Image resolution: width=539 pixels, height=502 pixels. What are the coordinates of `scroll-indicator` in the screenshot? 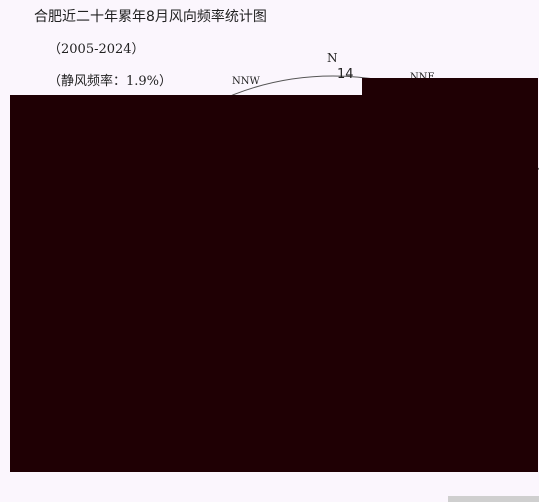 It's located at (493, 499).